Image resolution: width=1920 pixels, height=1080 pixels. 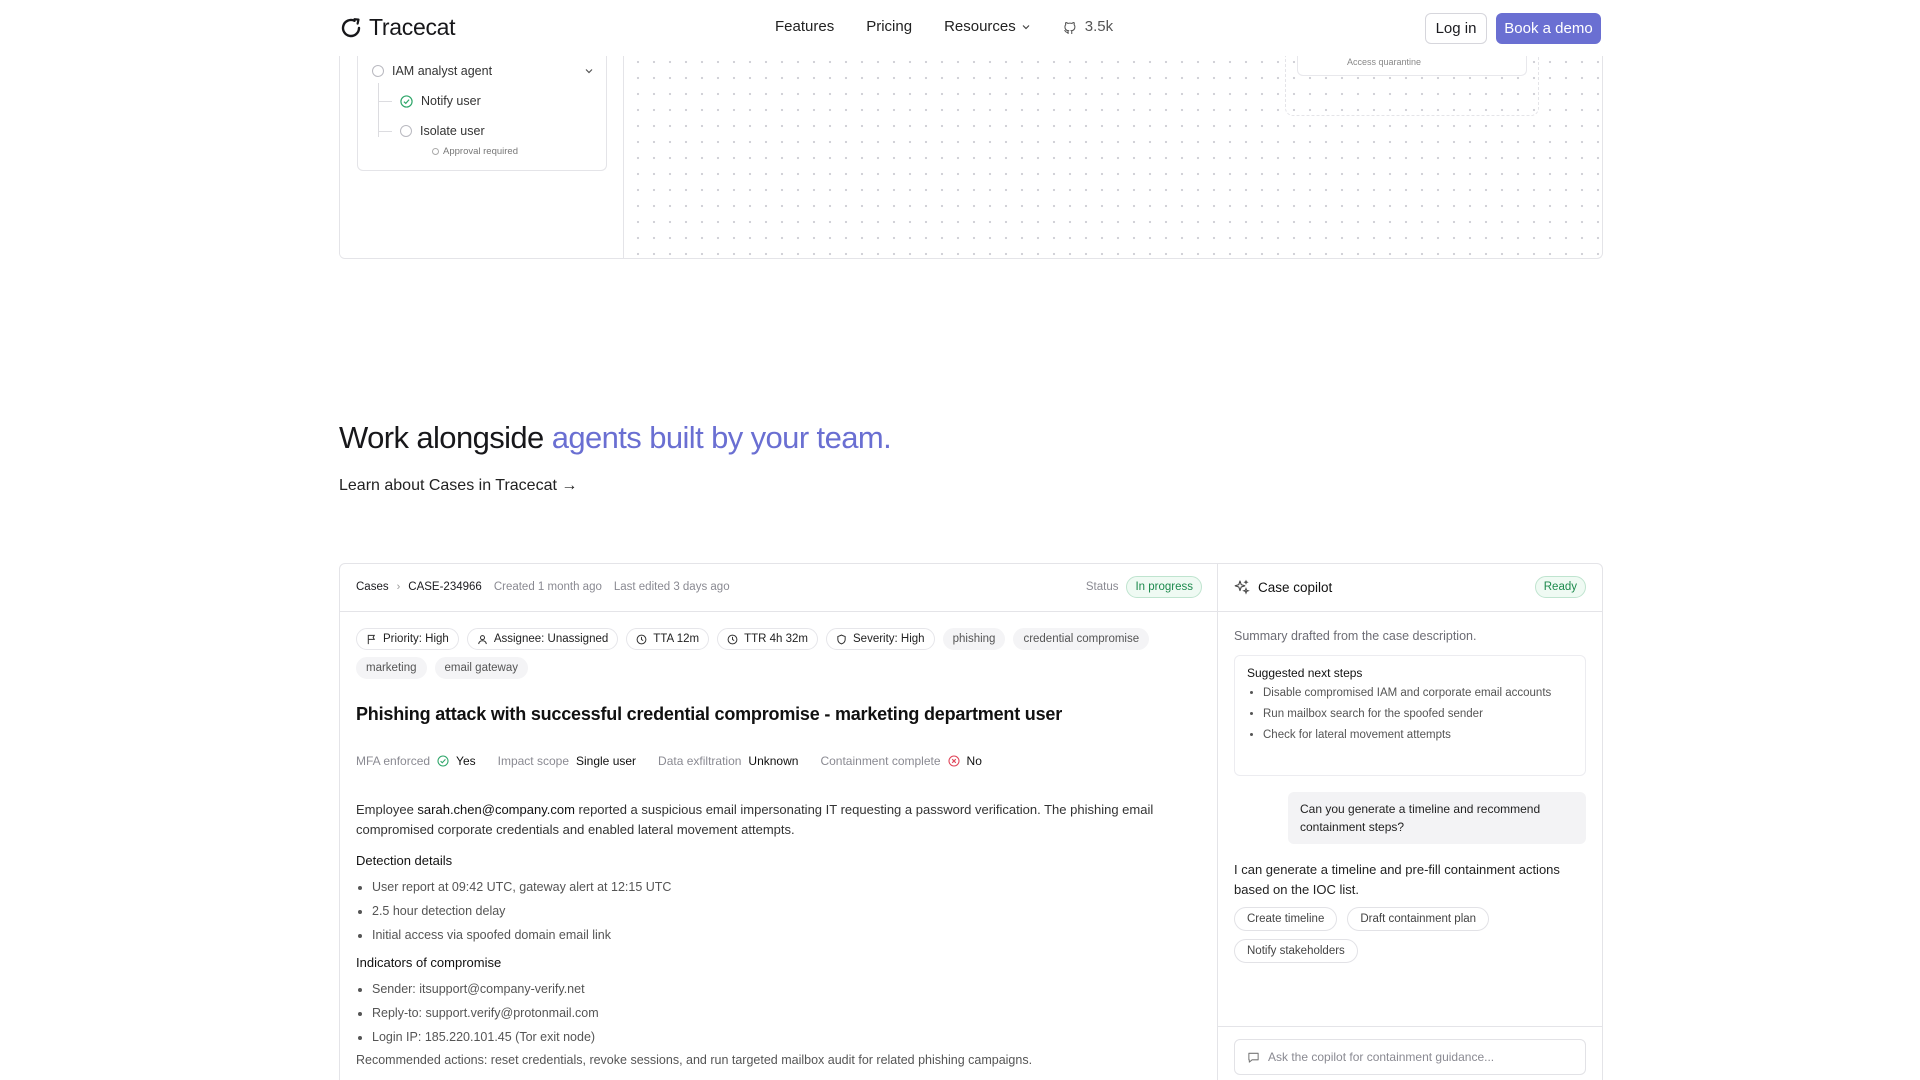 I want to click on status-badge: In progress, so click(x=1164, y=587).